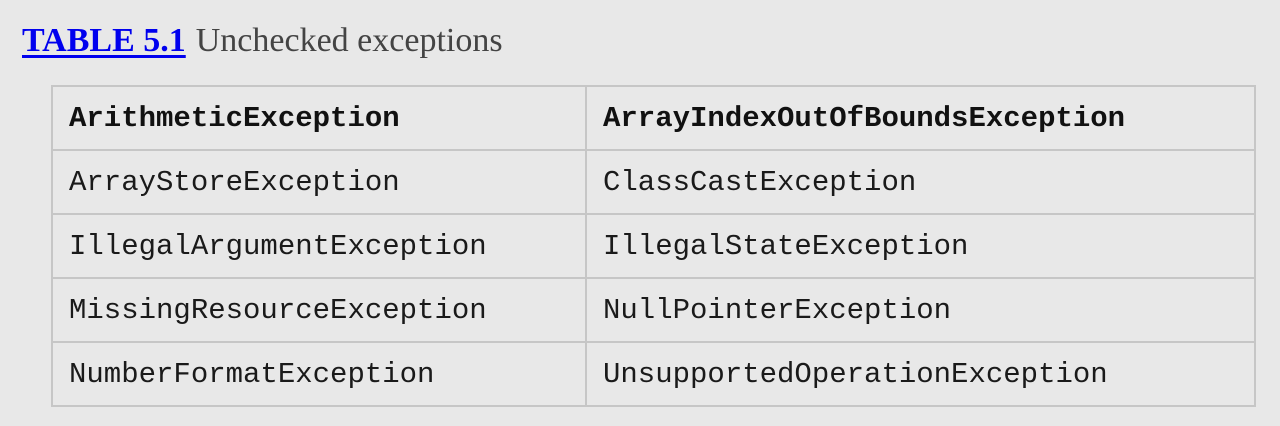 This screenshot has width=1280, height=426. I want to click on table-cell: UnsupportedOperationException, so click(920, 374).